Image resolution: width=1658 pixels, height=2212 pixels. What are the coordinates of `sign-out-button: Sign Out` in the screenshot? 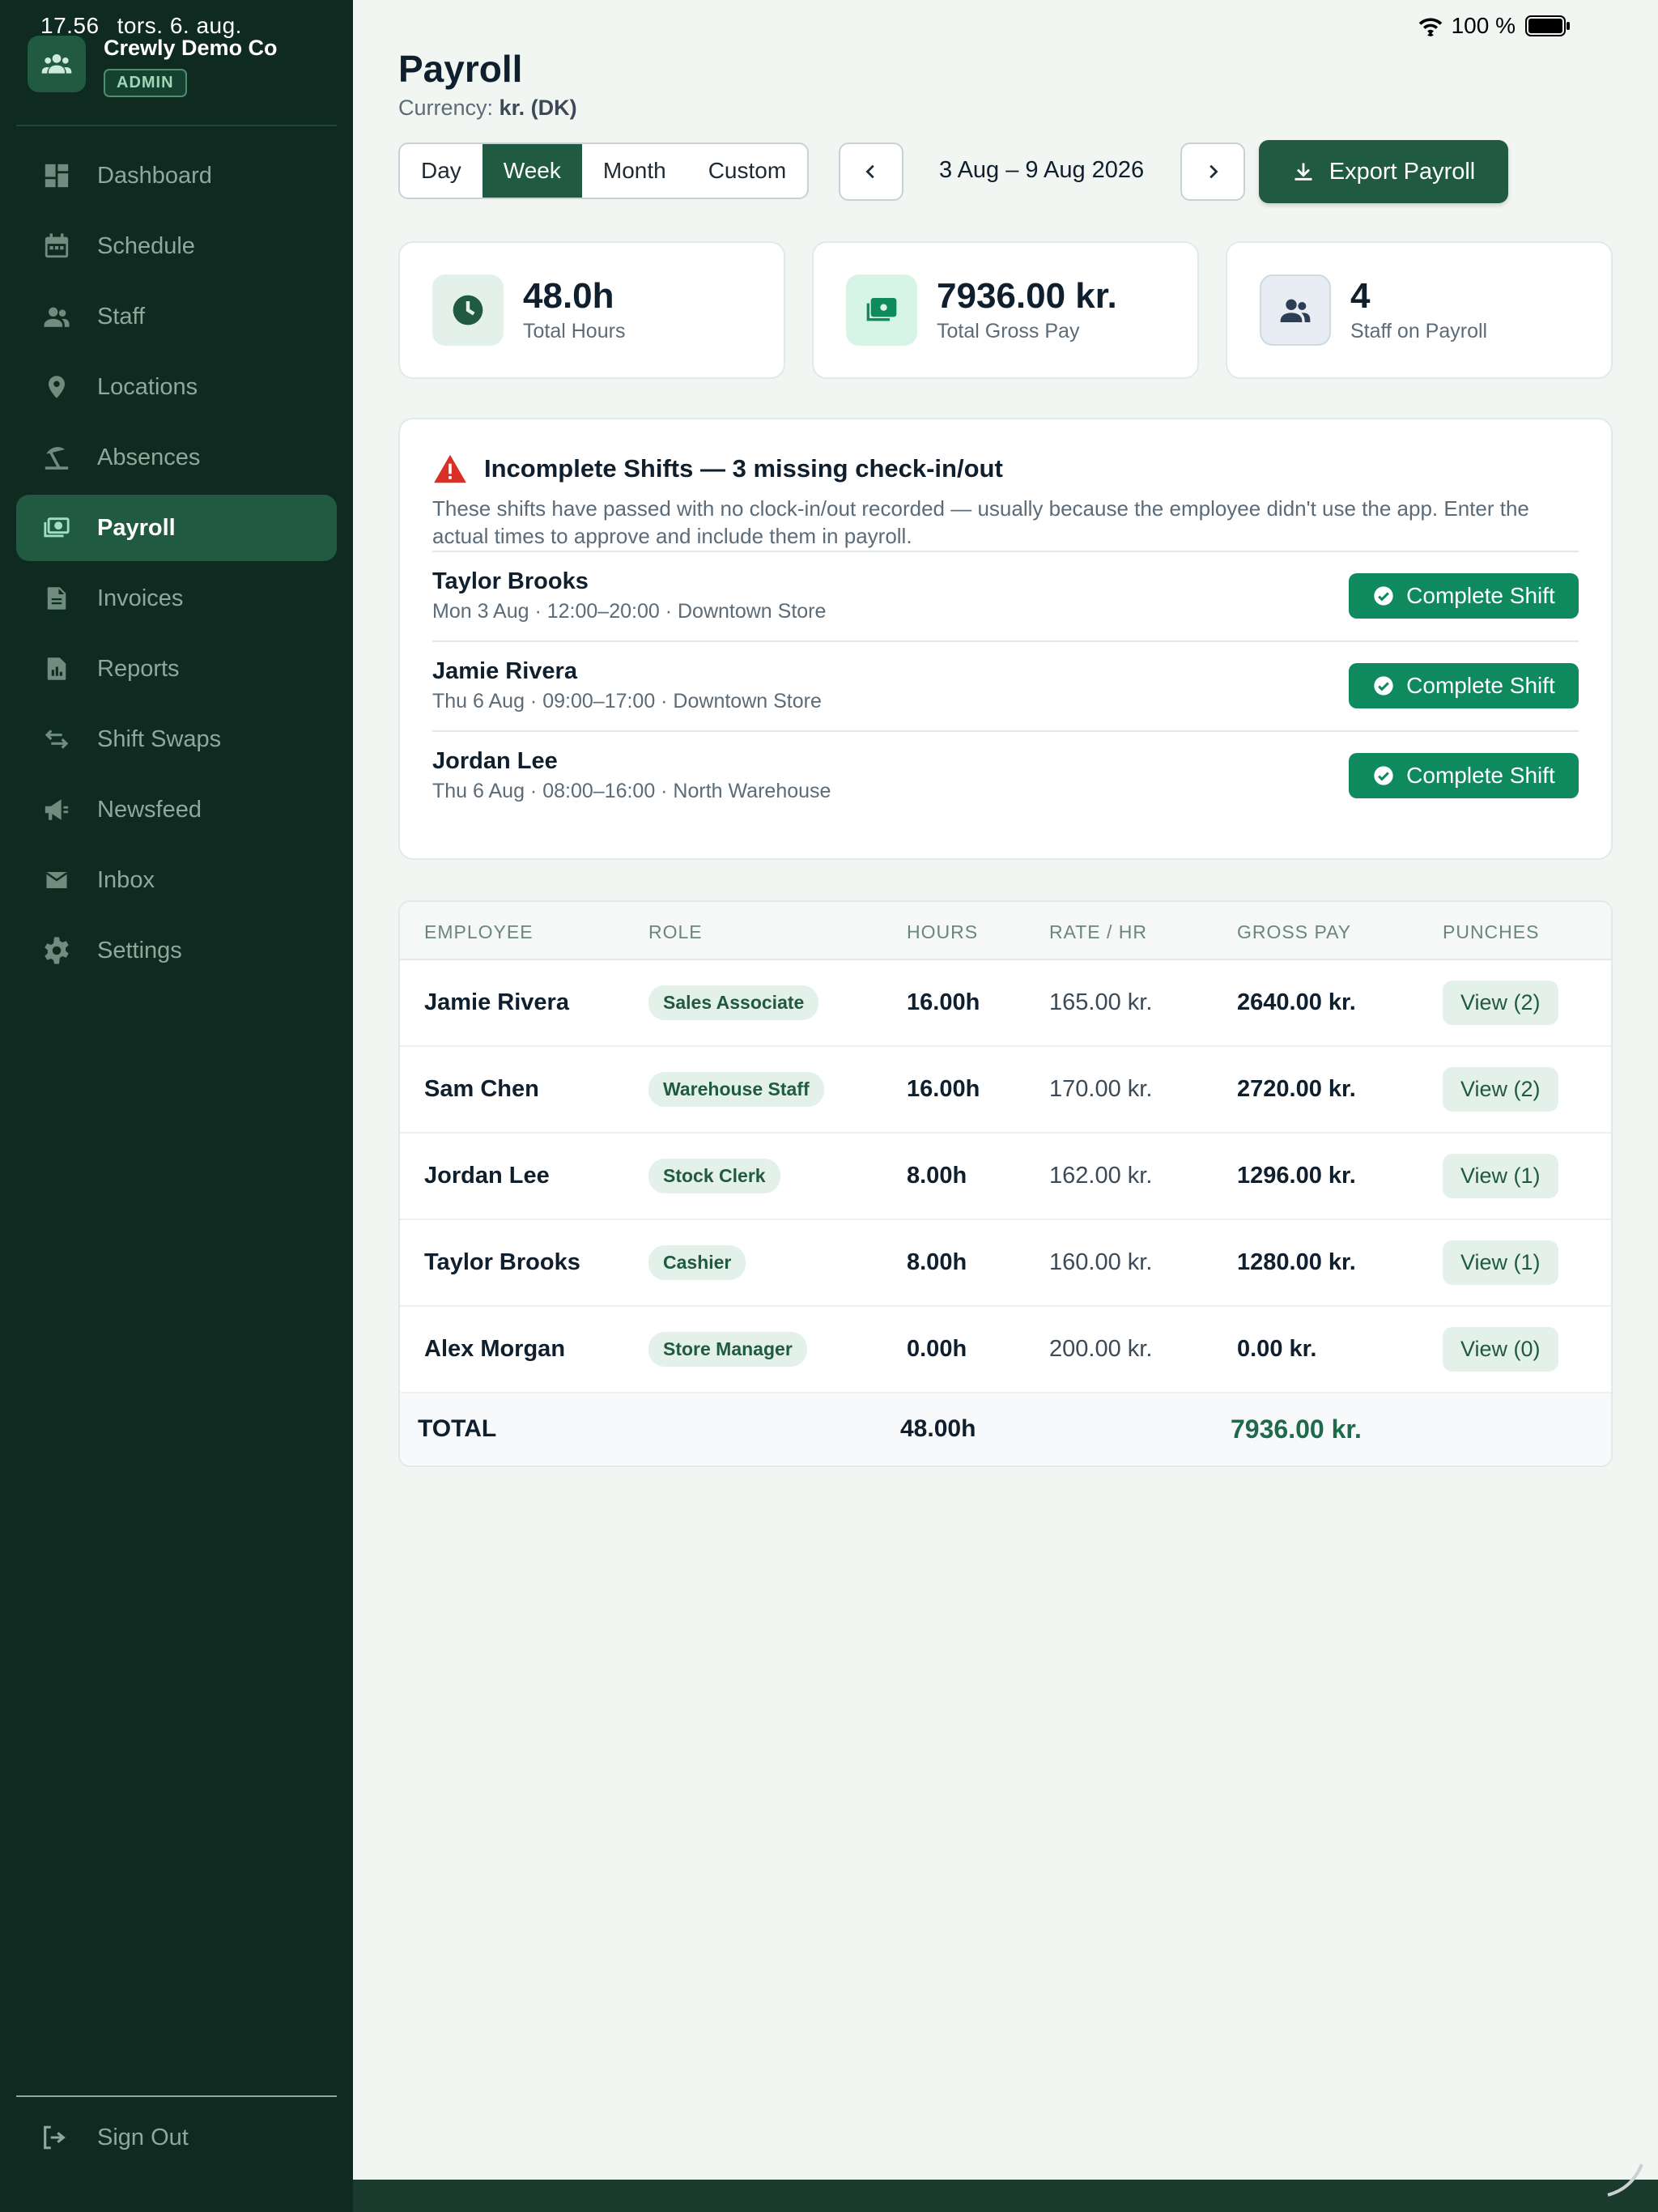 It's located at (114, 2137).